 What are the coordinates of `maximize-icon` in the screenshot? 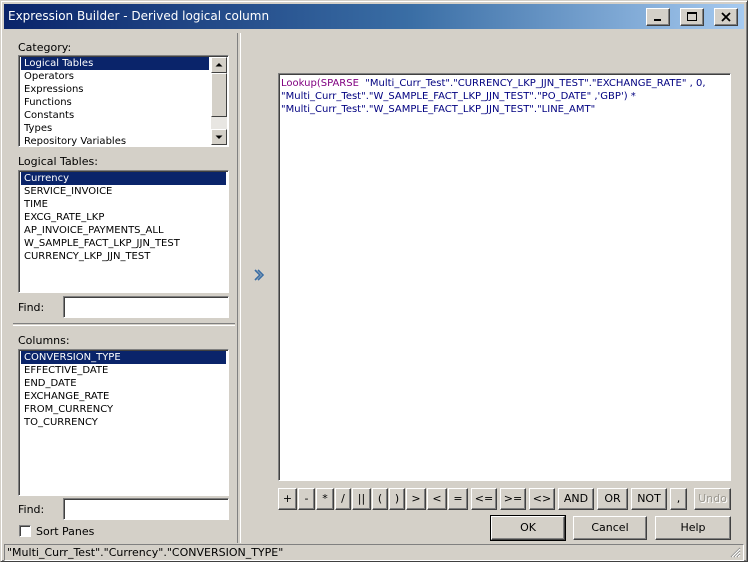 It's located at (692, 16).